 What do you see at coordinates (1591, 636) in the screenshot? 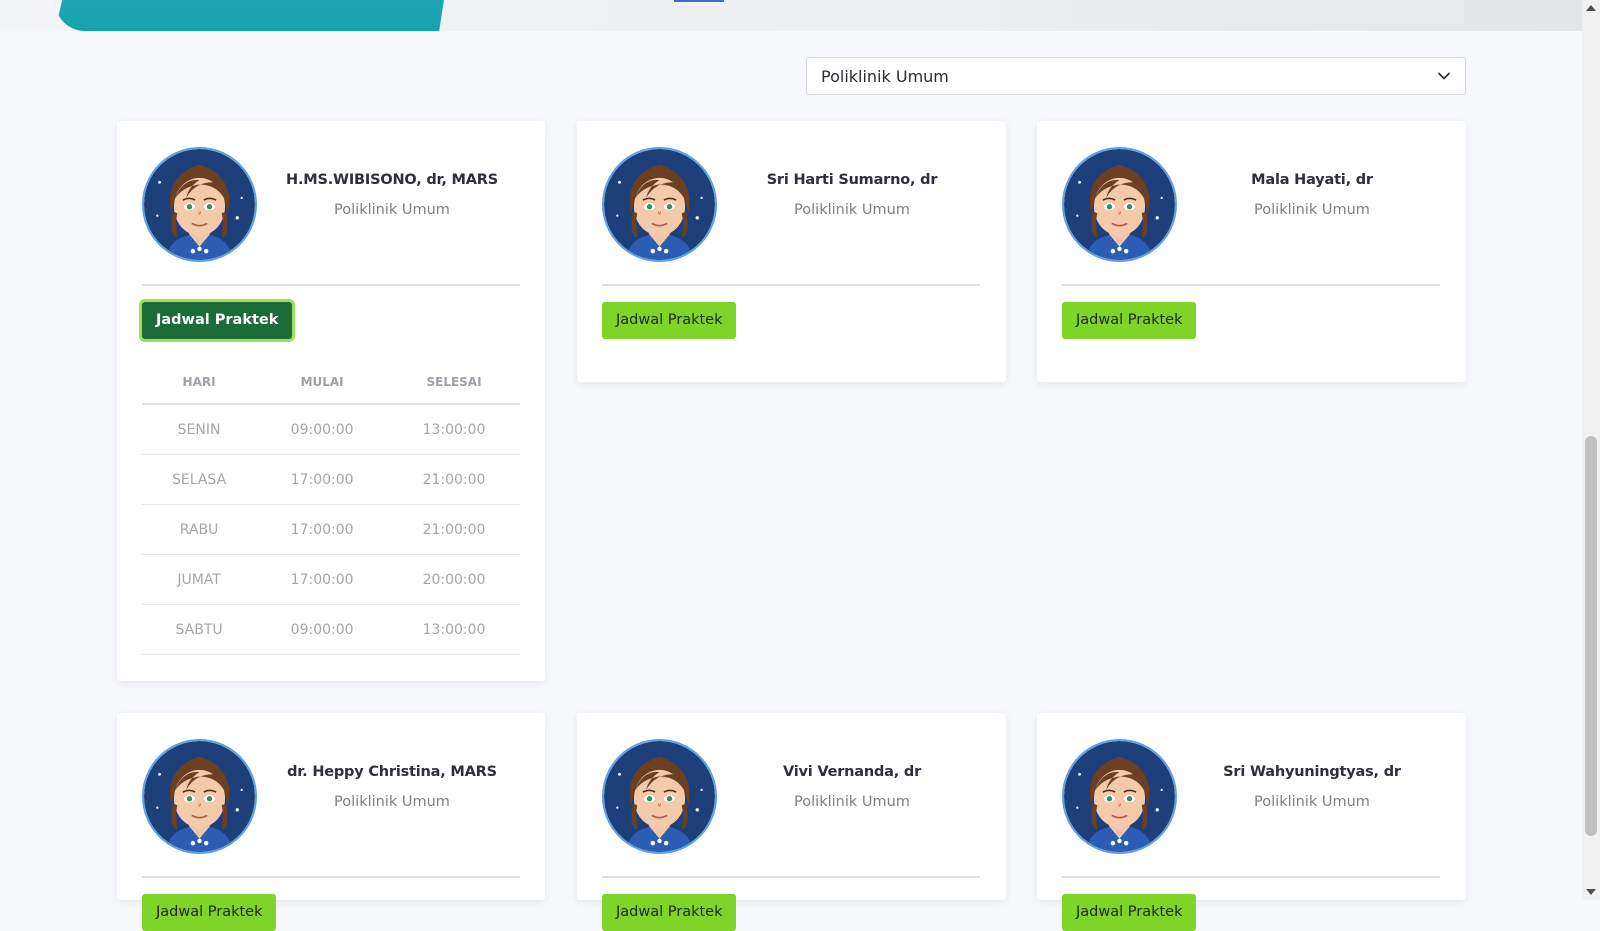
I see `scrollbar-thumb` at bounding box center [1591, 636].